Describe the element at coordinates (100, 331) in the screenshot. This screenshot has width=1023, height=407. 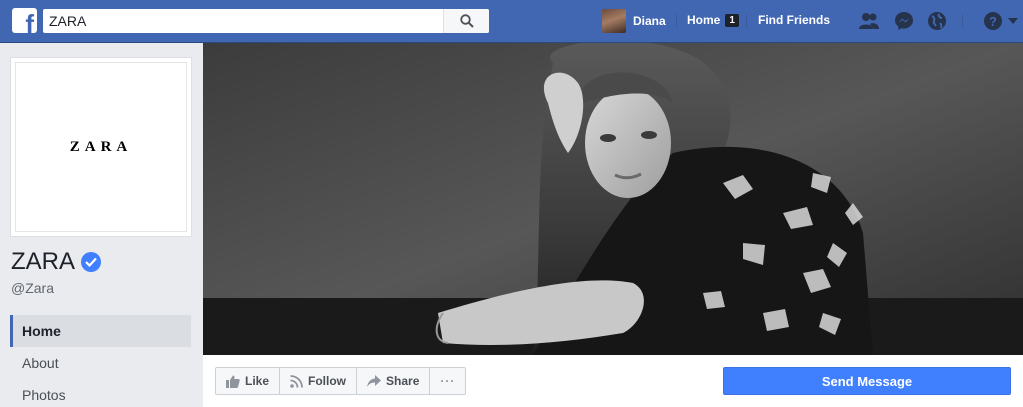
I see `sidebar-item-home: Home` at that location.